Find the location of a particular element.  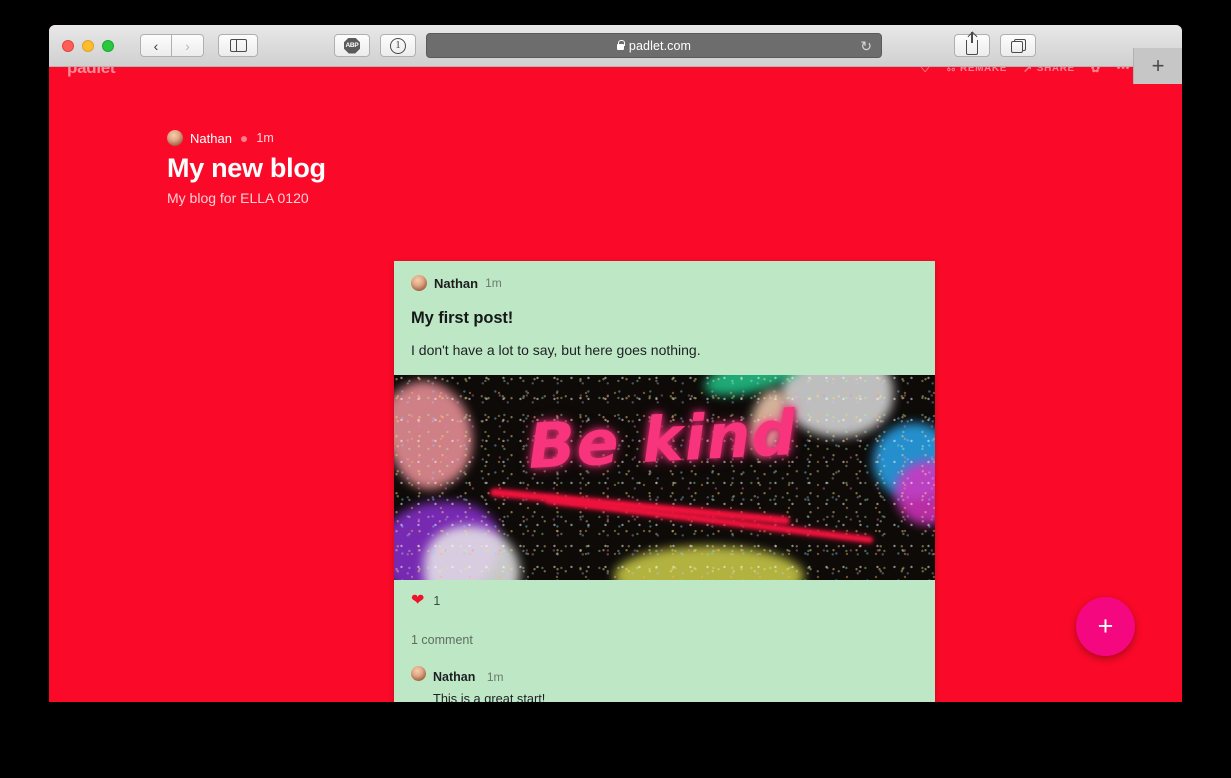

tabs-overview-icon is located at coordinates (1018, 45).